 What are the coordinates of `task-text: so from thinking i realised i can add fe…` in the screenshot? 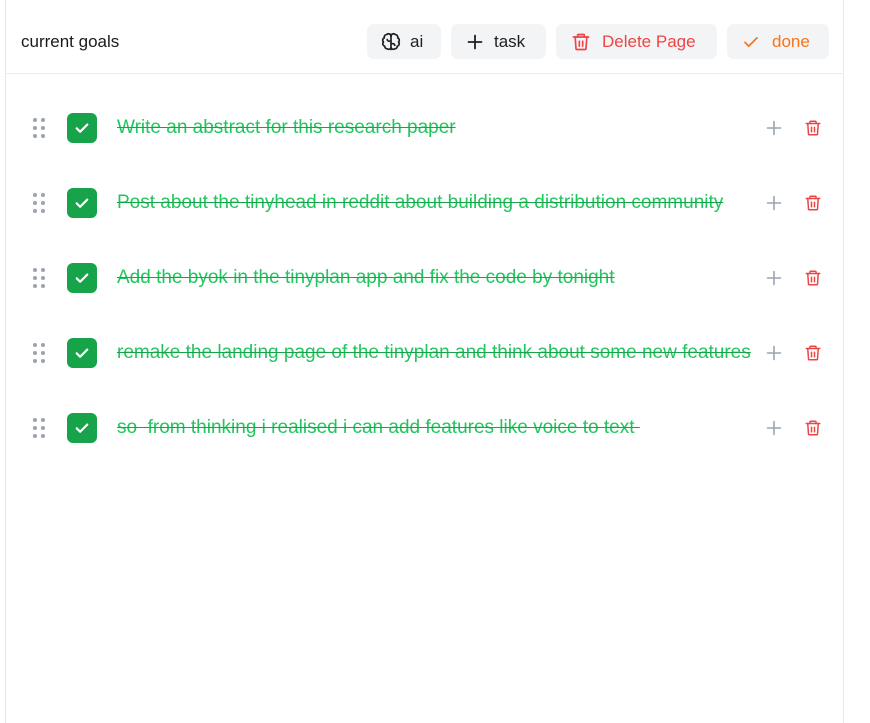 It's located at (441, 428).